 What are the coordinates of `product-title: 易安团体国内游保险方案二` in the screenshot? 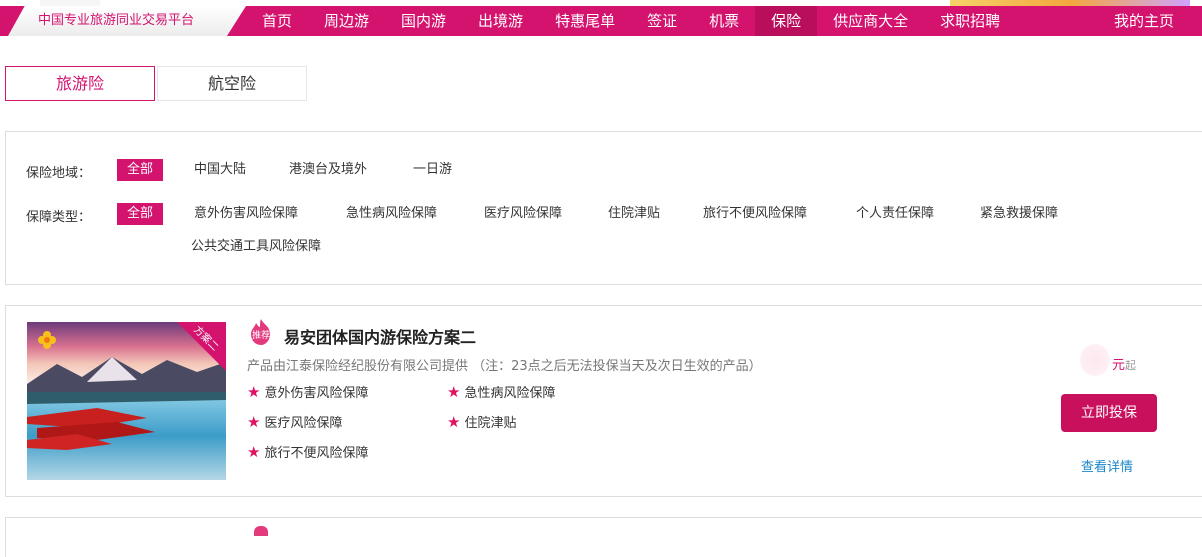 It's located at (380, 336).